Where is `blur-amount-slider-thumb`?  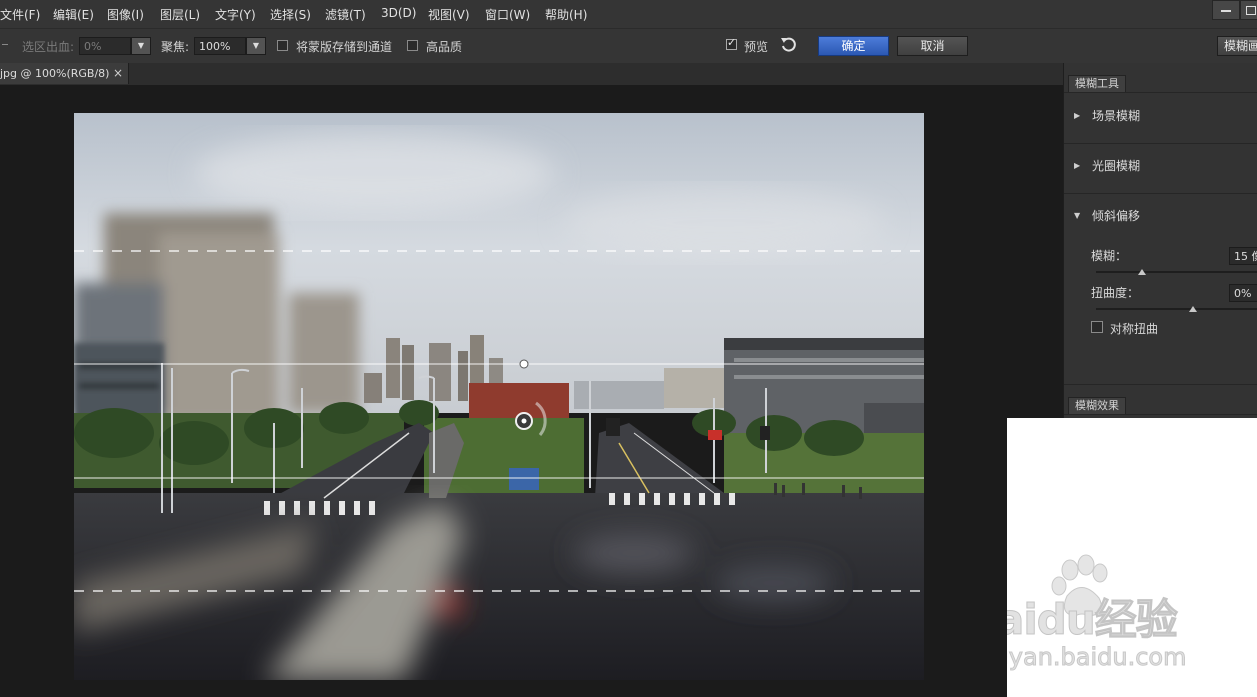
blur-amount-slider-thumb is located at coordinates (1142, 272).